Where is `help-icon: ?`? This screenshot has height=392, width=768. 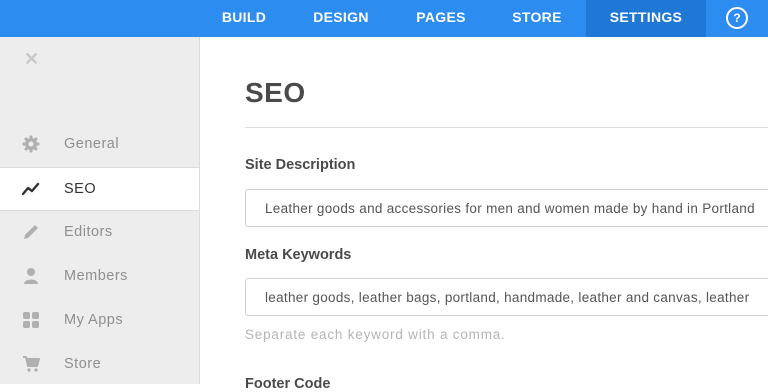
help-icon: ? is located at coordinates (737, 18).